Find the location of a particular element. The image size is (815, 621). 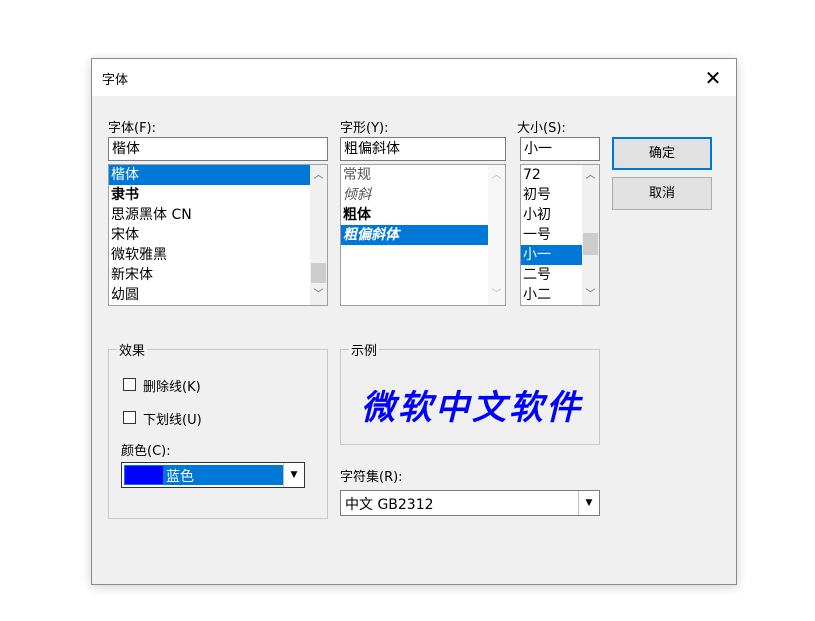

effects-group: 效果 删除线(K) 下划线(U) 颜色(C): 蓝色 ▼ is located at coordinates (218, 429).